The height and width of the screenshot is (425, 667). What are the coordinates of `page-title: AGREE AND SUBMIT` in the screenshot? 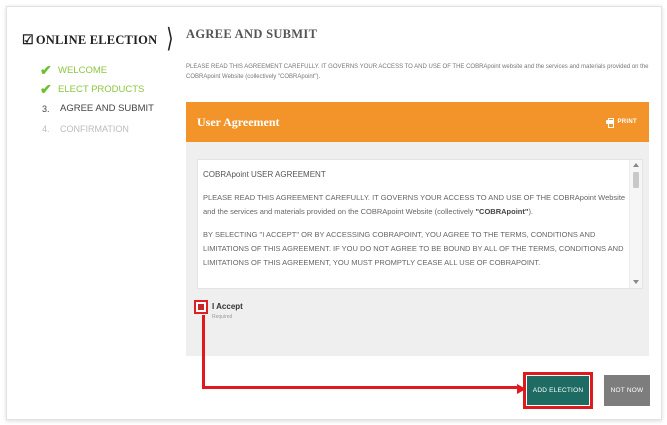 It's located at (252, 34).